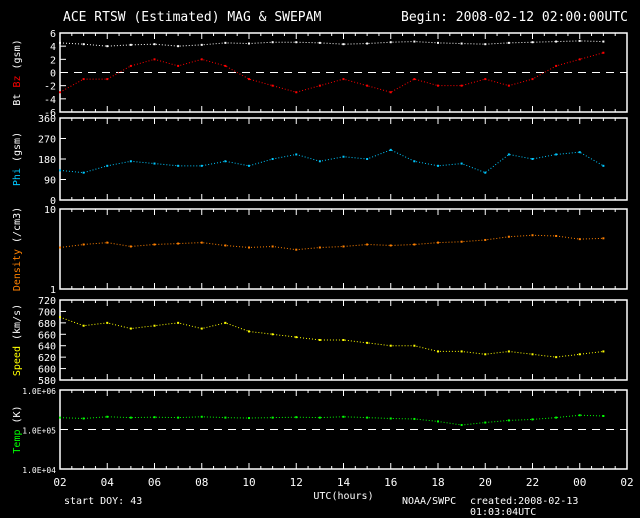 Image resolution: width=640 pixels, height=518 pixels. I want to click on y-tick-label: 1.0E+04, so click(39, 470).